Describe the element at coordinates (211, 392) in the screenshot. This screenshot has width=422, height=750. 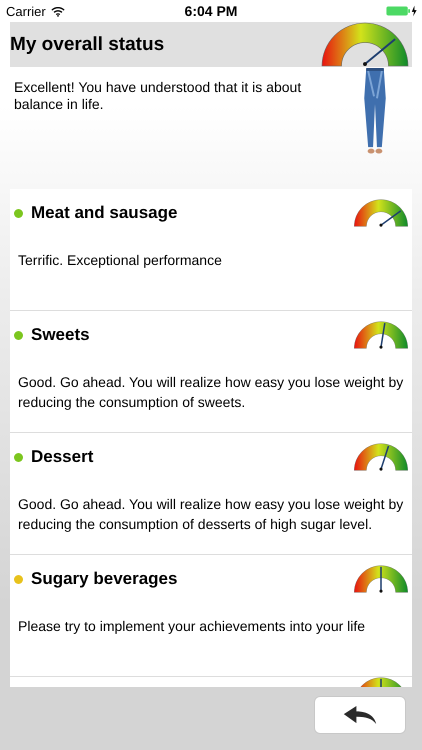
I see `category-message: Good. Go ahead. You will realize how easy you lose weight by reducing the consumption of sweets.` at that location.